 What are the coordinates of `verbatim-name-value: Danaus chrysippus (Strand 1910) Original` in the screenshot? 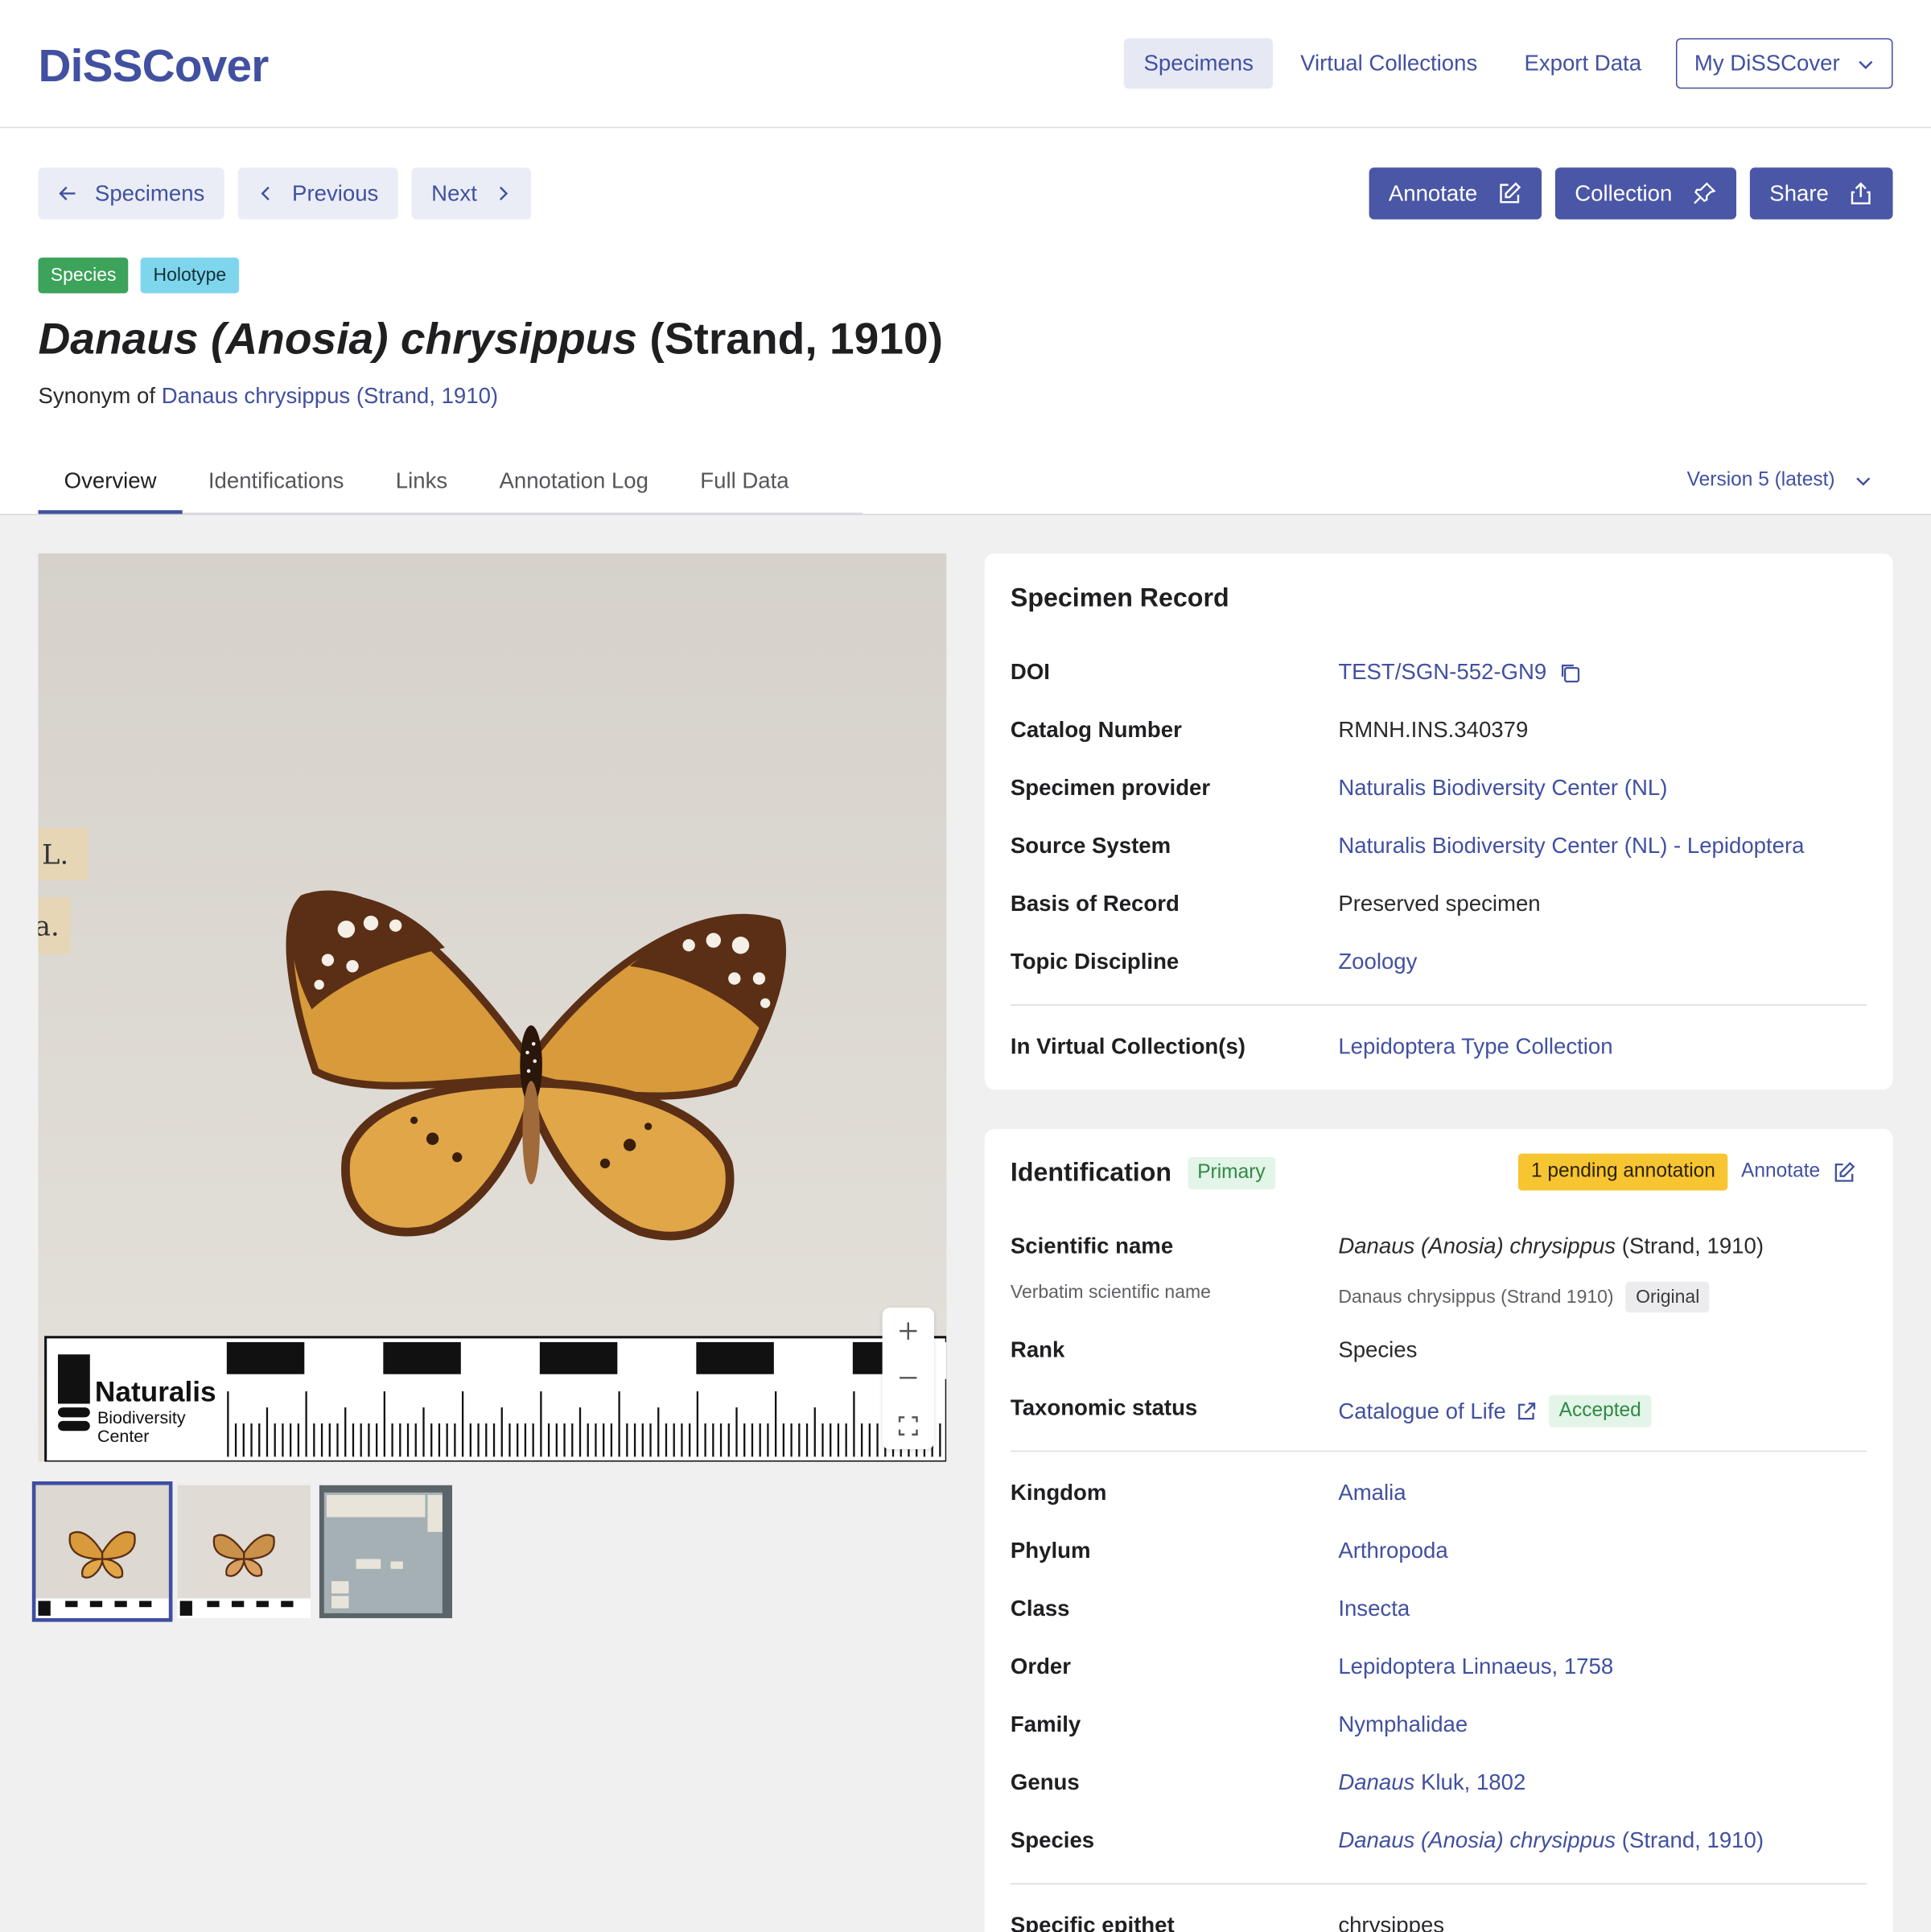 It's located at (1524, 1297).